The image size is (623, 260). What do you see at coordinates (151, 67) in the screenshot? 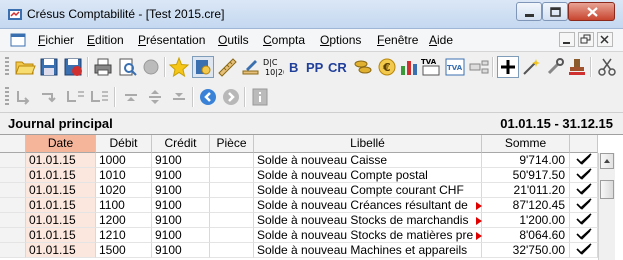
I see `disabled-circle-icon` at bounding box center [151, 67].